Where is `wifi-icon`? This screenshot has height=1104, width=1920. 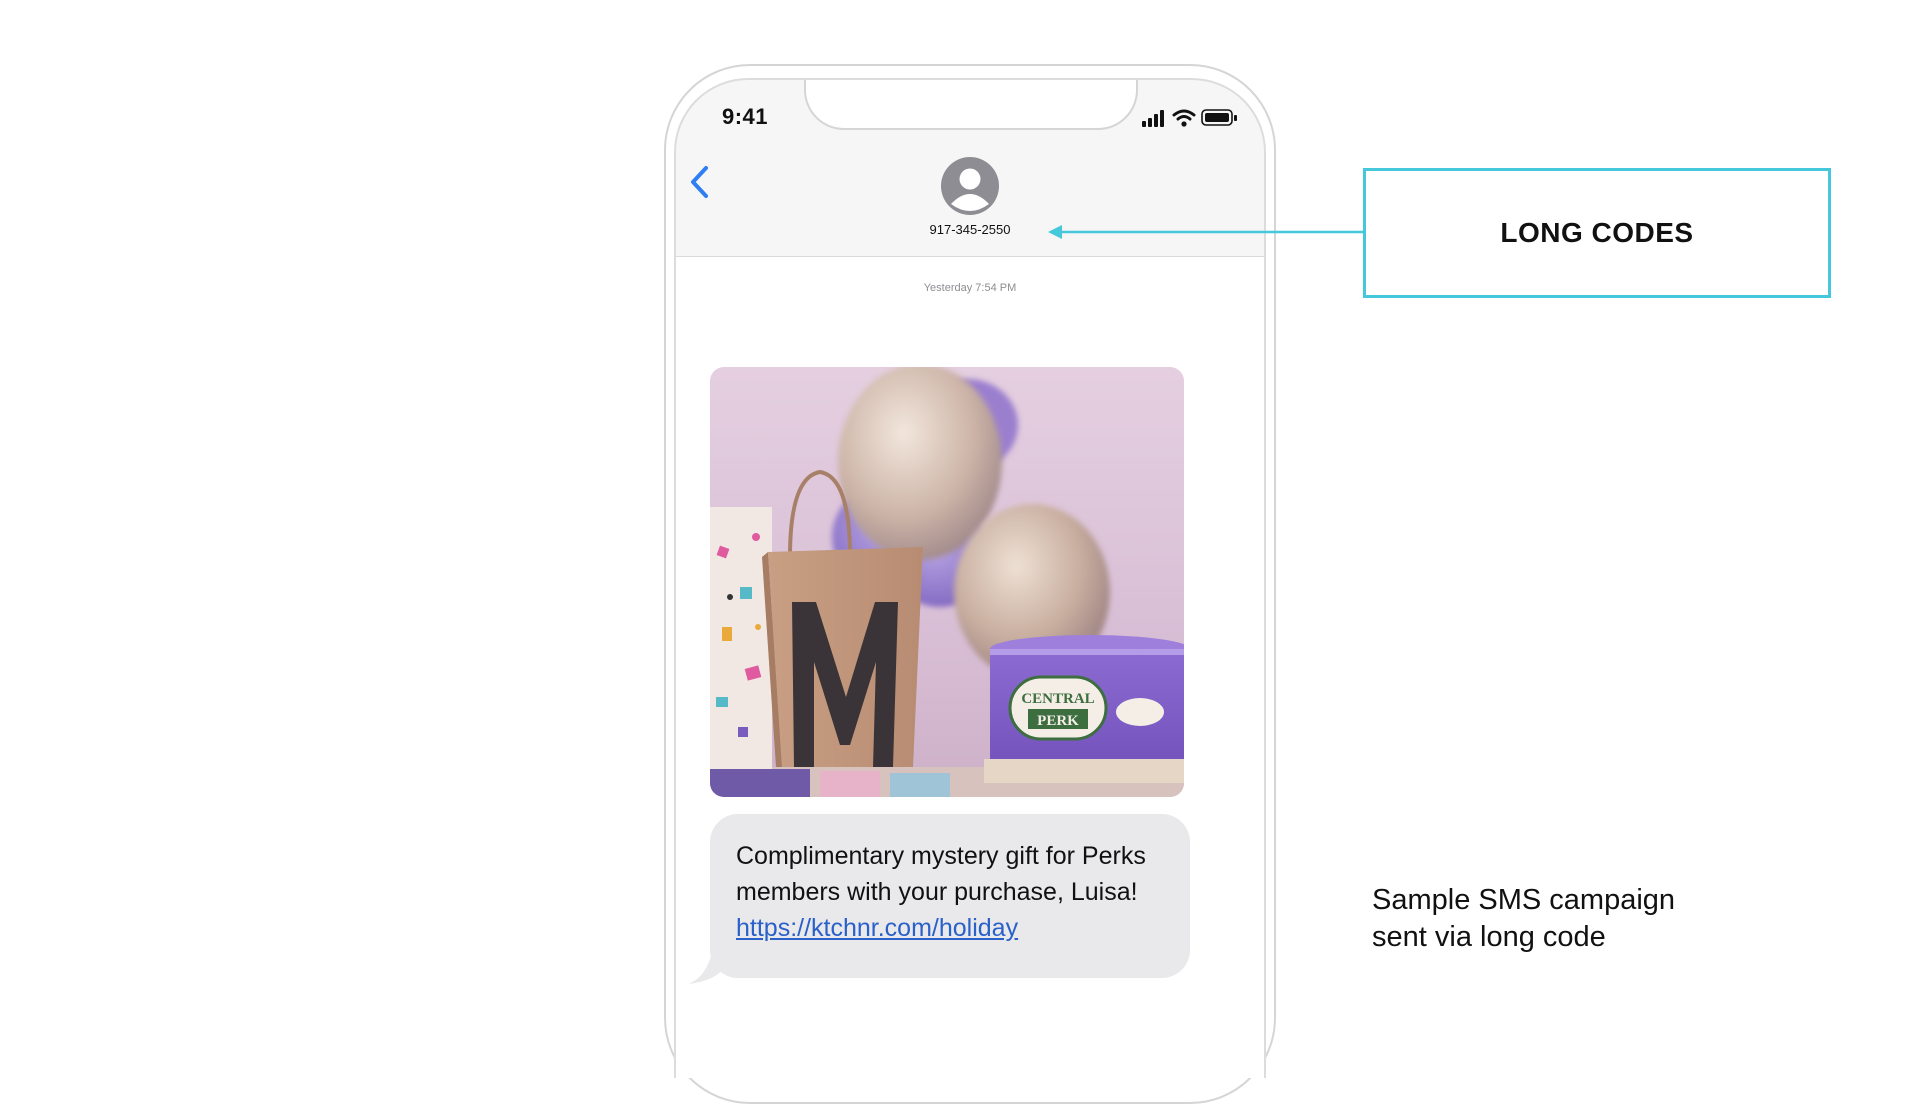
wifi-icon is located at coordinates (1184, 118).